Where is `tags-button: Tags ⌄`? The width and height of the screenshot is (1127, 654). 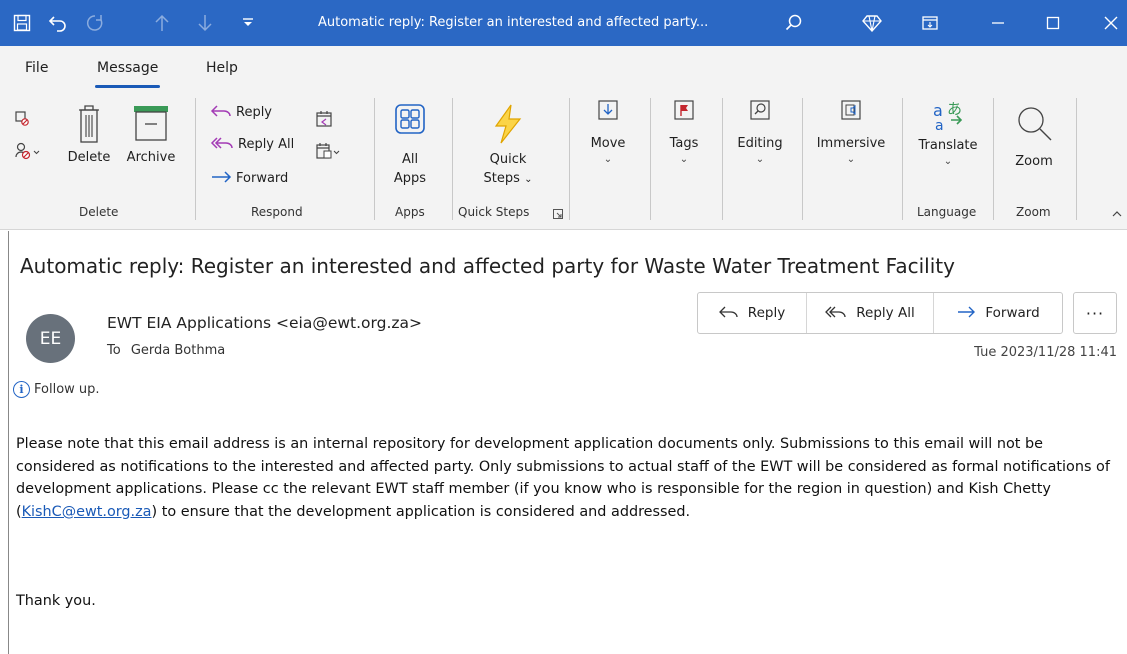
tags-button: Tags ⌄ is located at coordinates (684, 131).